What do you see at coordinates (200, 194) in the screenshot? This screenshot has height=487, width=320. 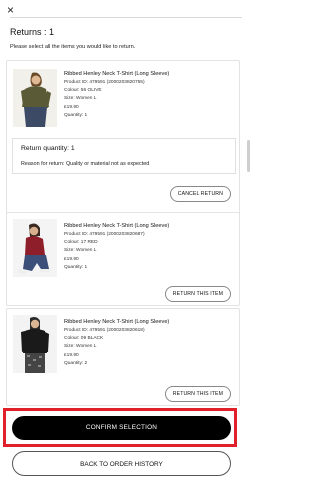 I see `cancel-return-button: CANCEL RETURN` at bounding box center [200, 194].